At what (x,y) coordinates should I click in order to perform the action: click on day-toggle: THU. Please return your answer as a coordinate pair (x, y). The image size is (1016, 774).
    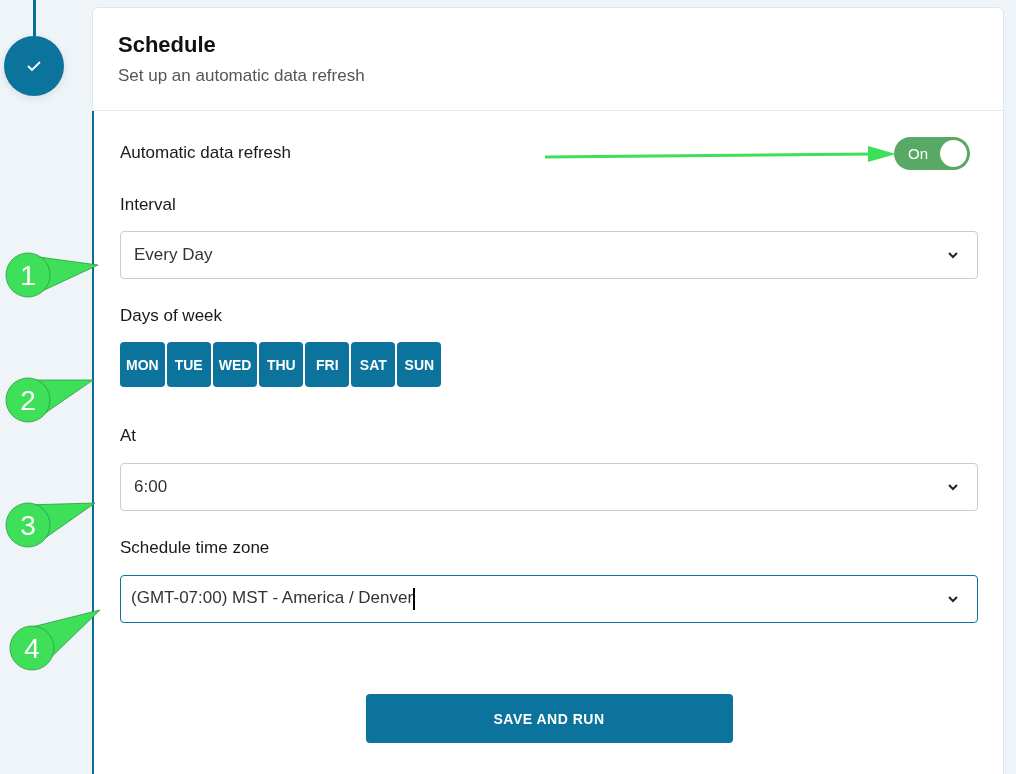
    Looking at the image, I should click on (281, 364).